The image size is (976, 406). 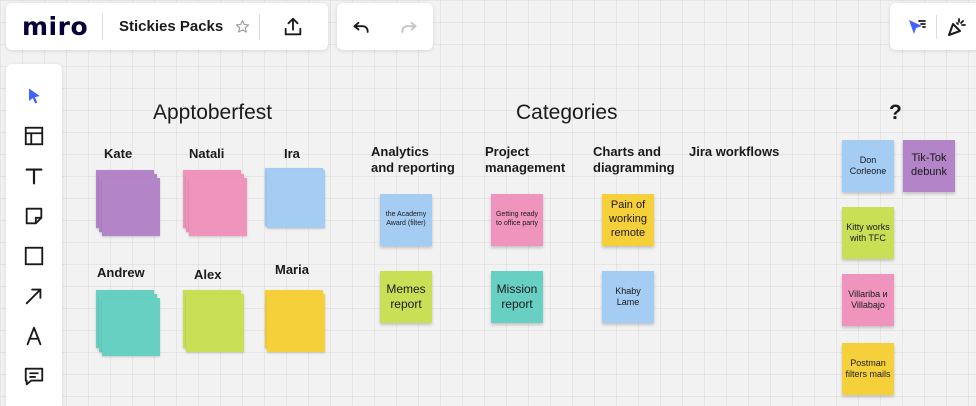 I want to click on sticky-stack-maria, so click(x=296, y=323).